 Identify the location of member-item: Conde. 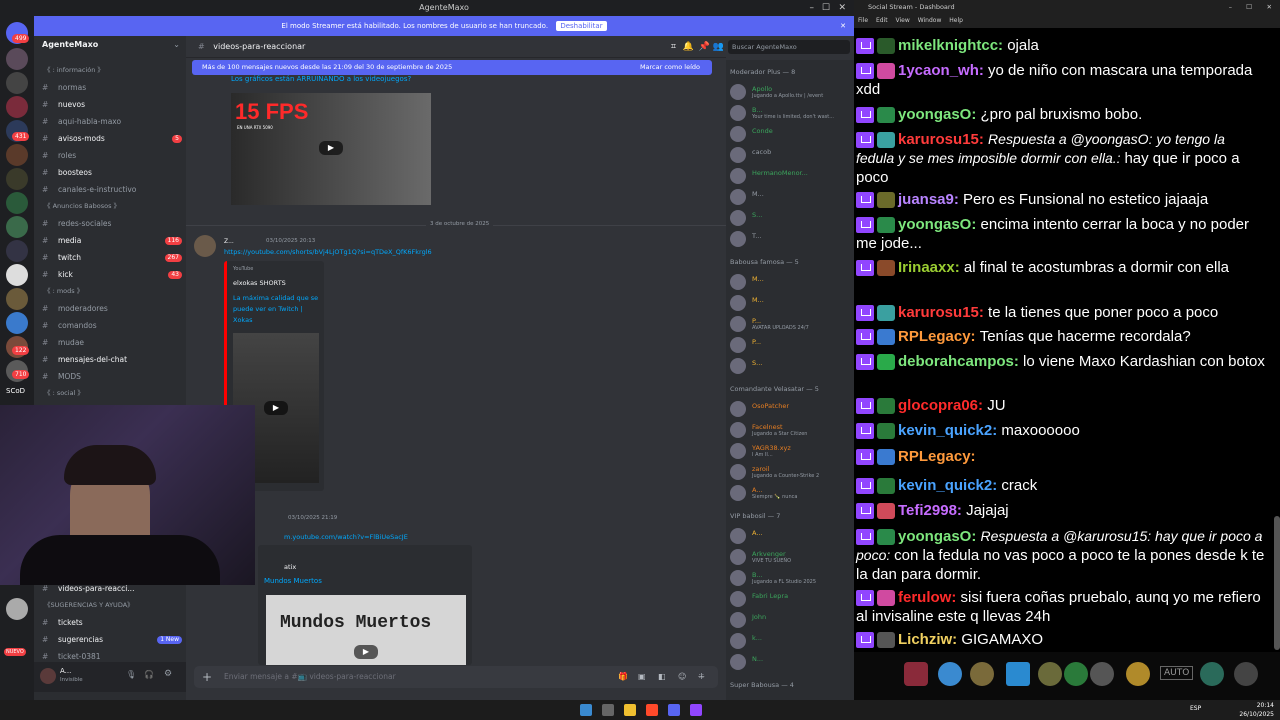
(789, 134).